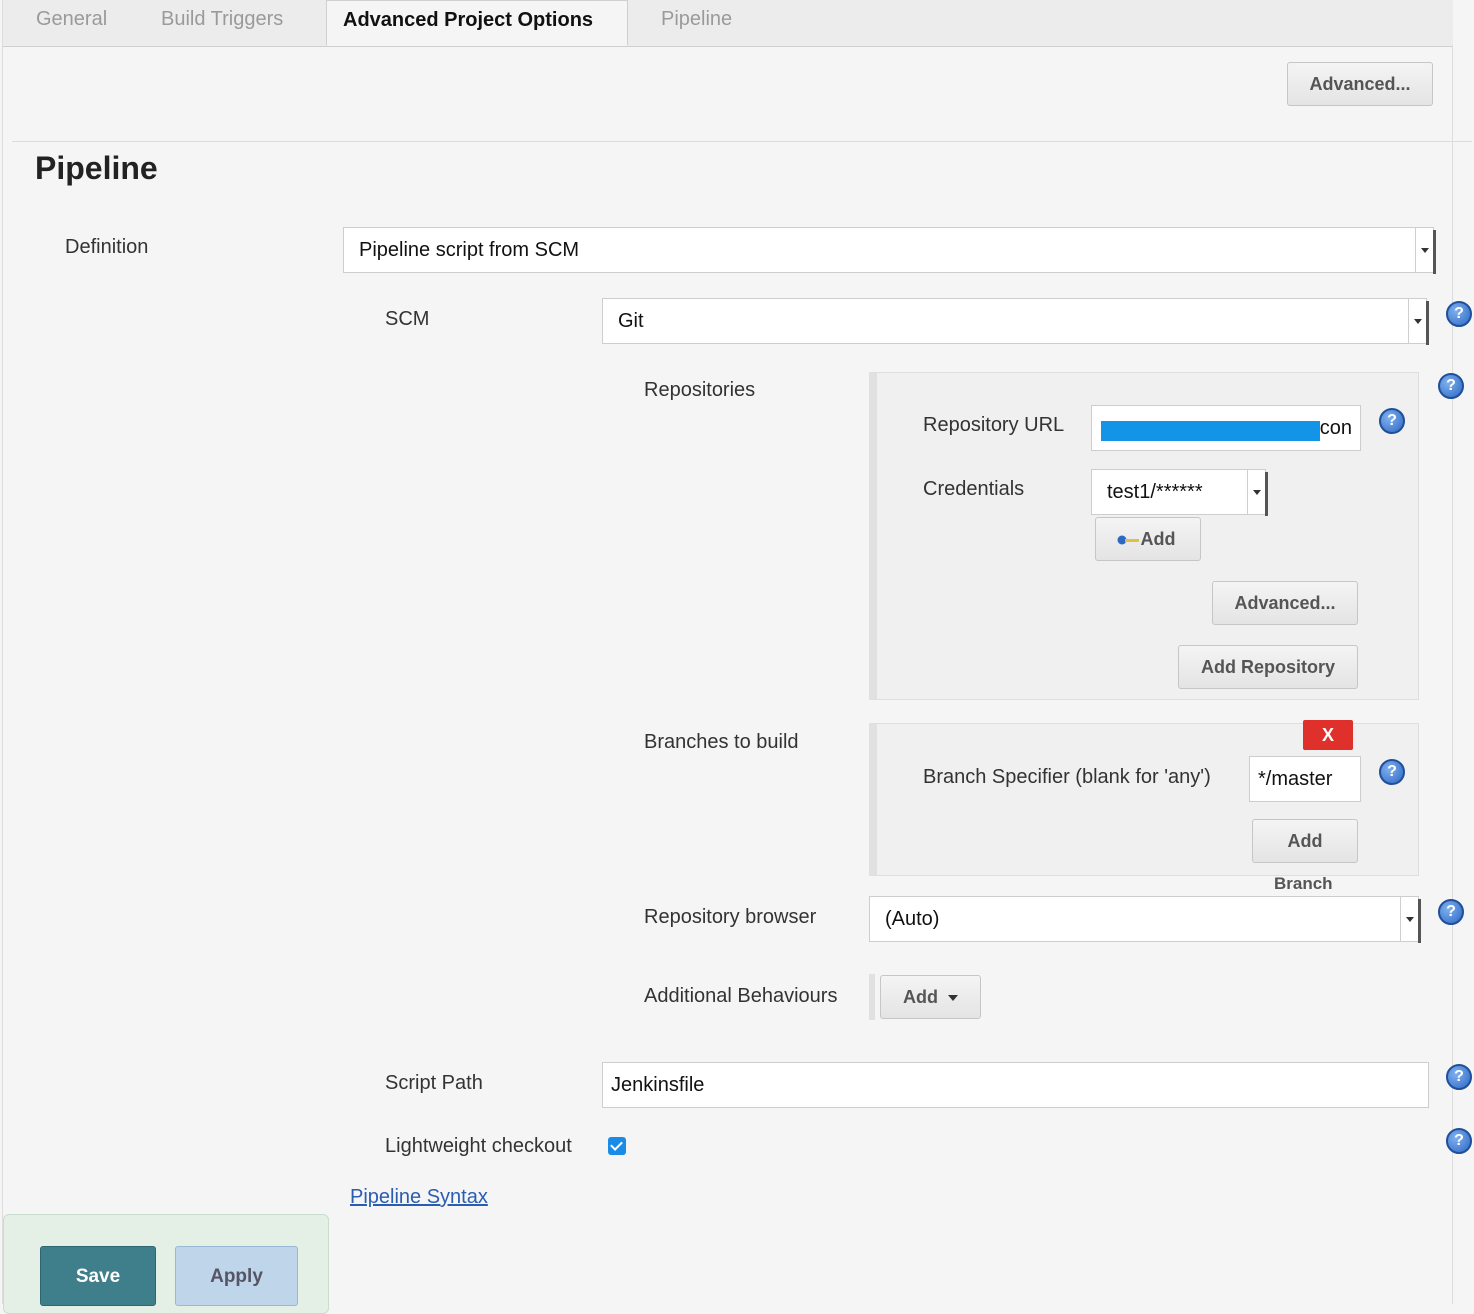  Describe the element at coordinates (2, 652) in the screenshot. I see `page-left-border` at that location.